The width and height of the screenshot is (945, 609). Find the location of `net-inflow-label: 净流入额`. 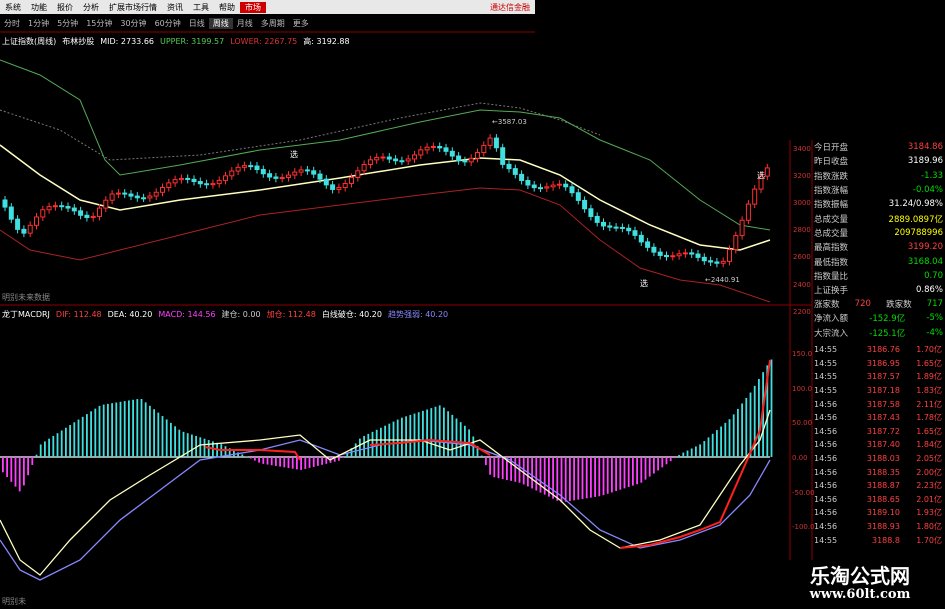

net-inflow-label: 净流入额 is located at coordinates (831, 319).